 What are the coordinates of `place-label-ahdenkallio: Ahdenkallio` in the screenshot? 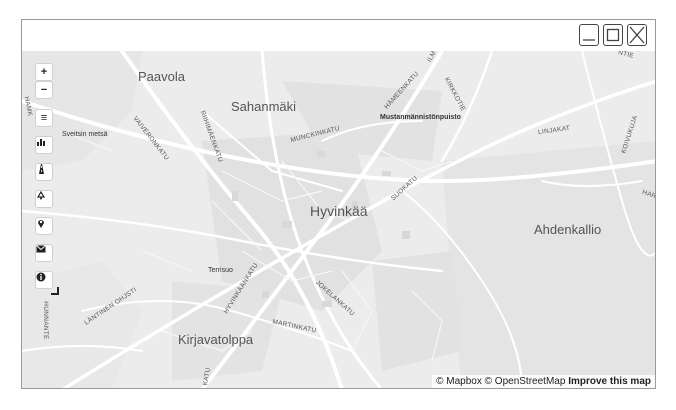 It's located at (568, 229).